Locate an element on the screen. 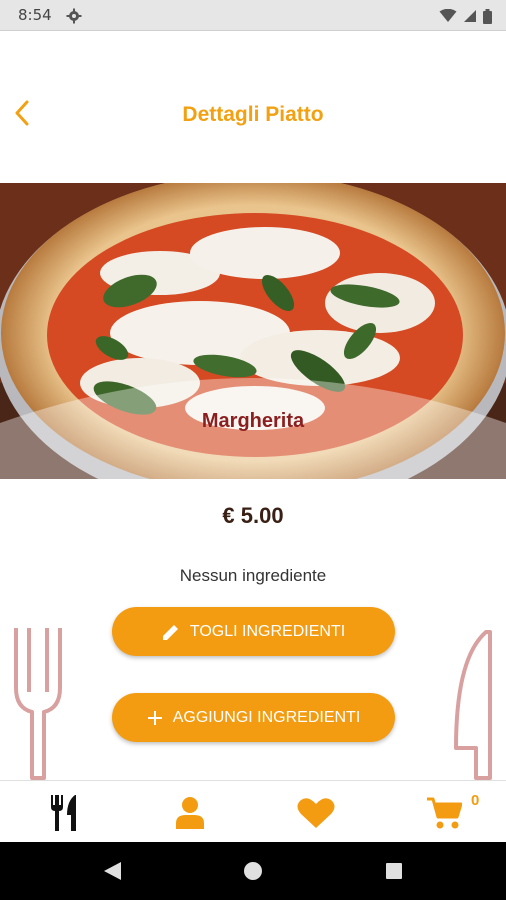  pencil-icon is located at coordinates (170, 632).